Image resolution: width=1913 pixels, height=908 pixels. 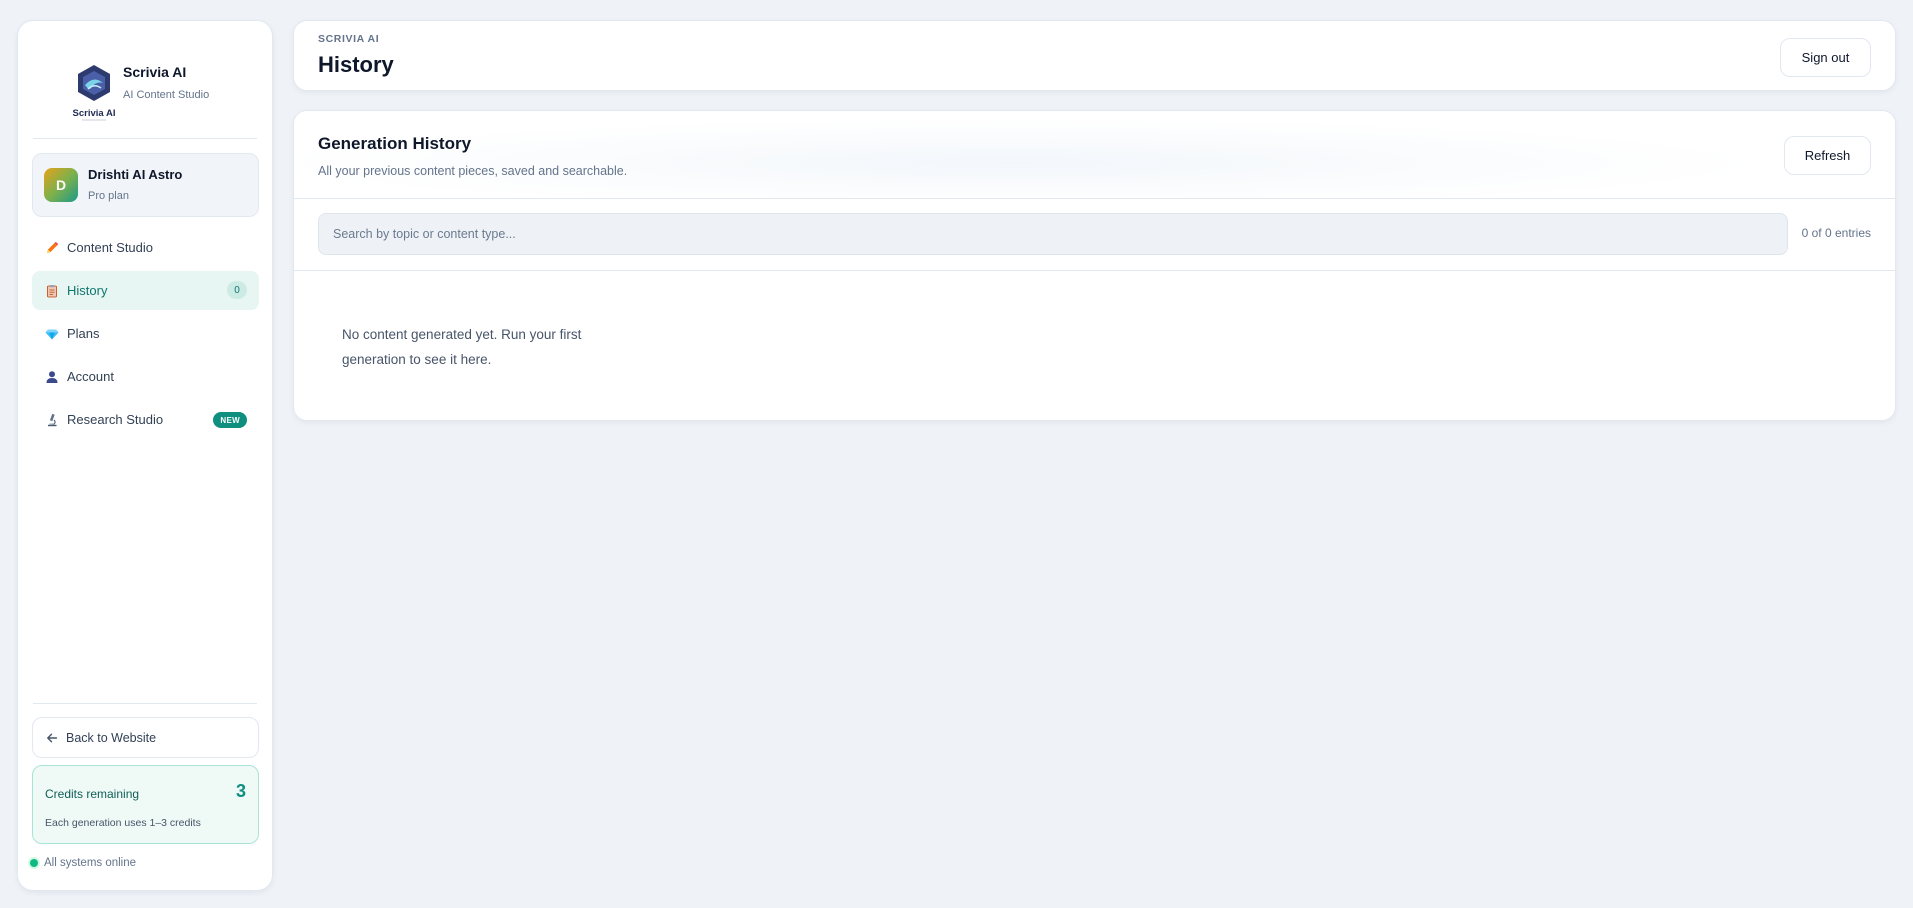 I want to click on diamond-icon, so click(x=52, y=334).